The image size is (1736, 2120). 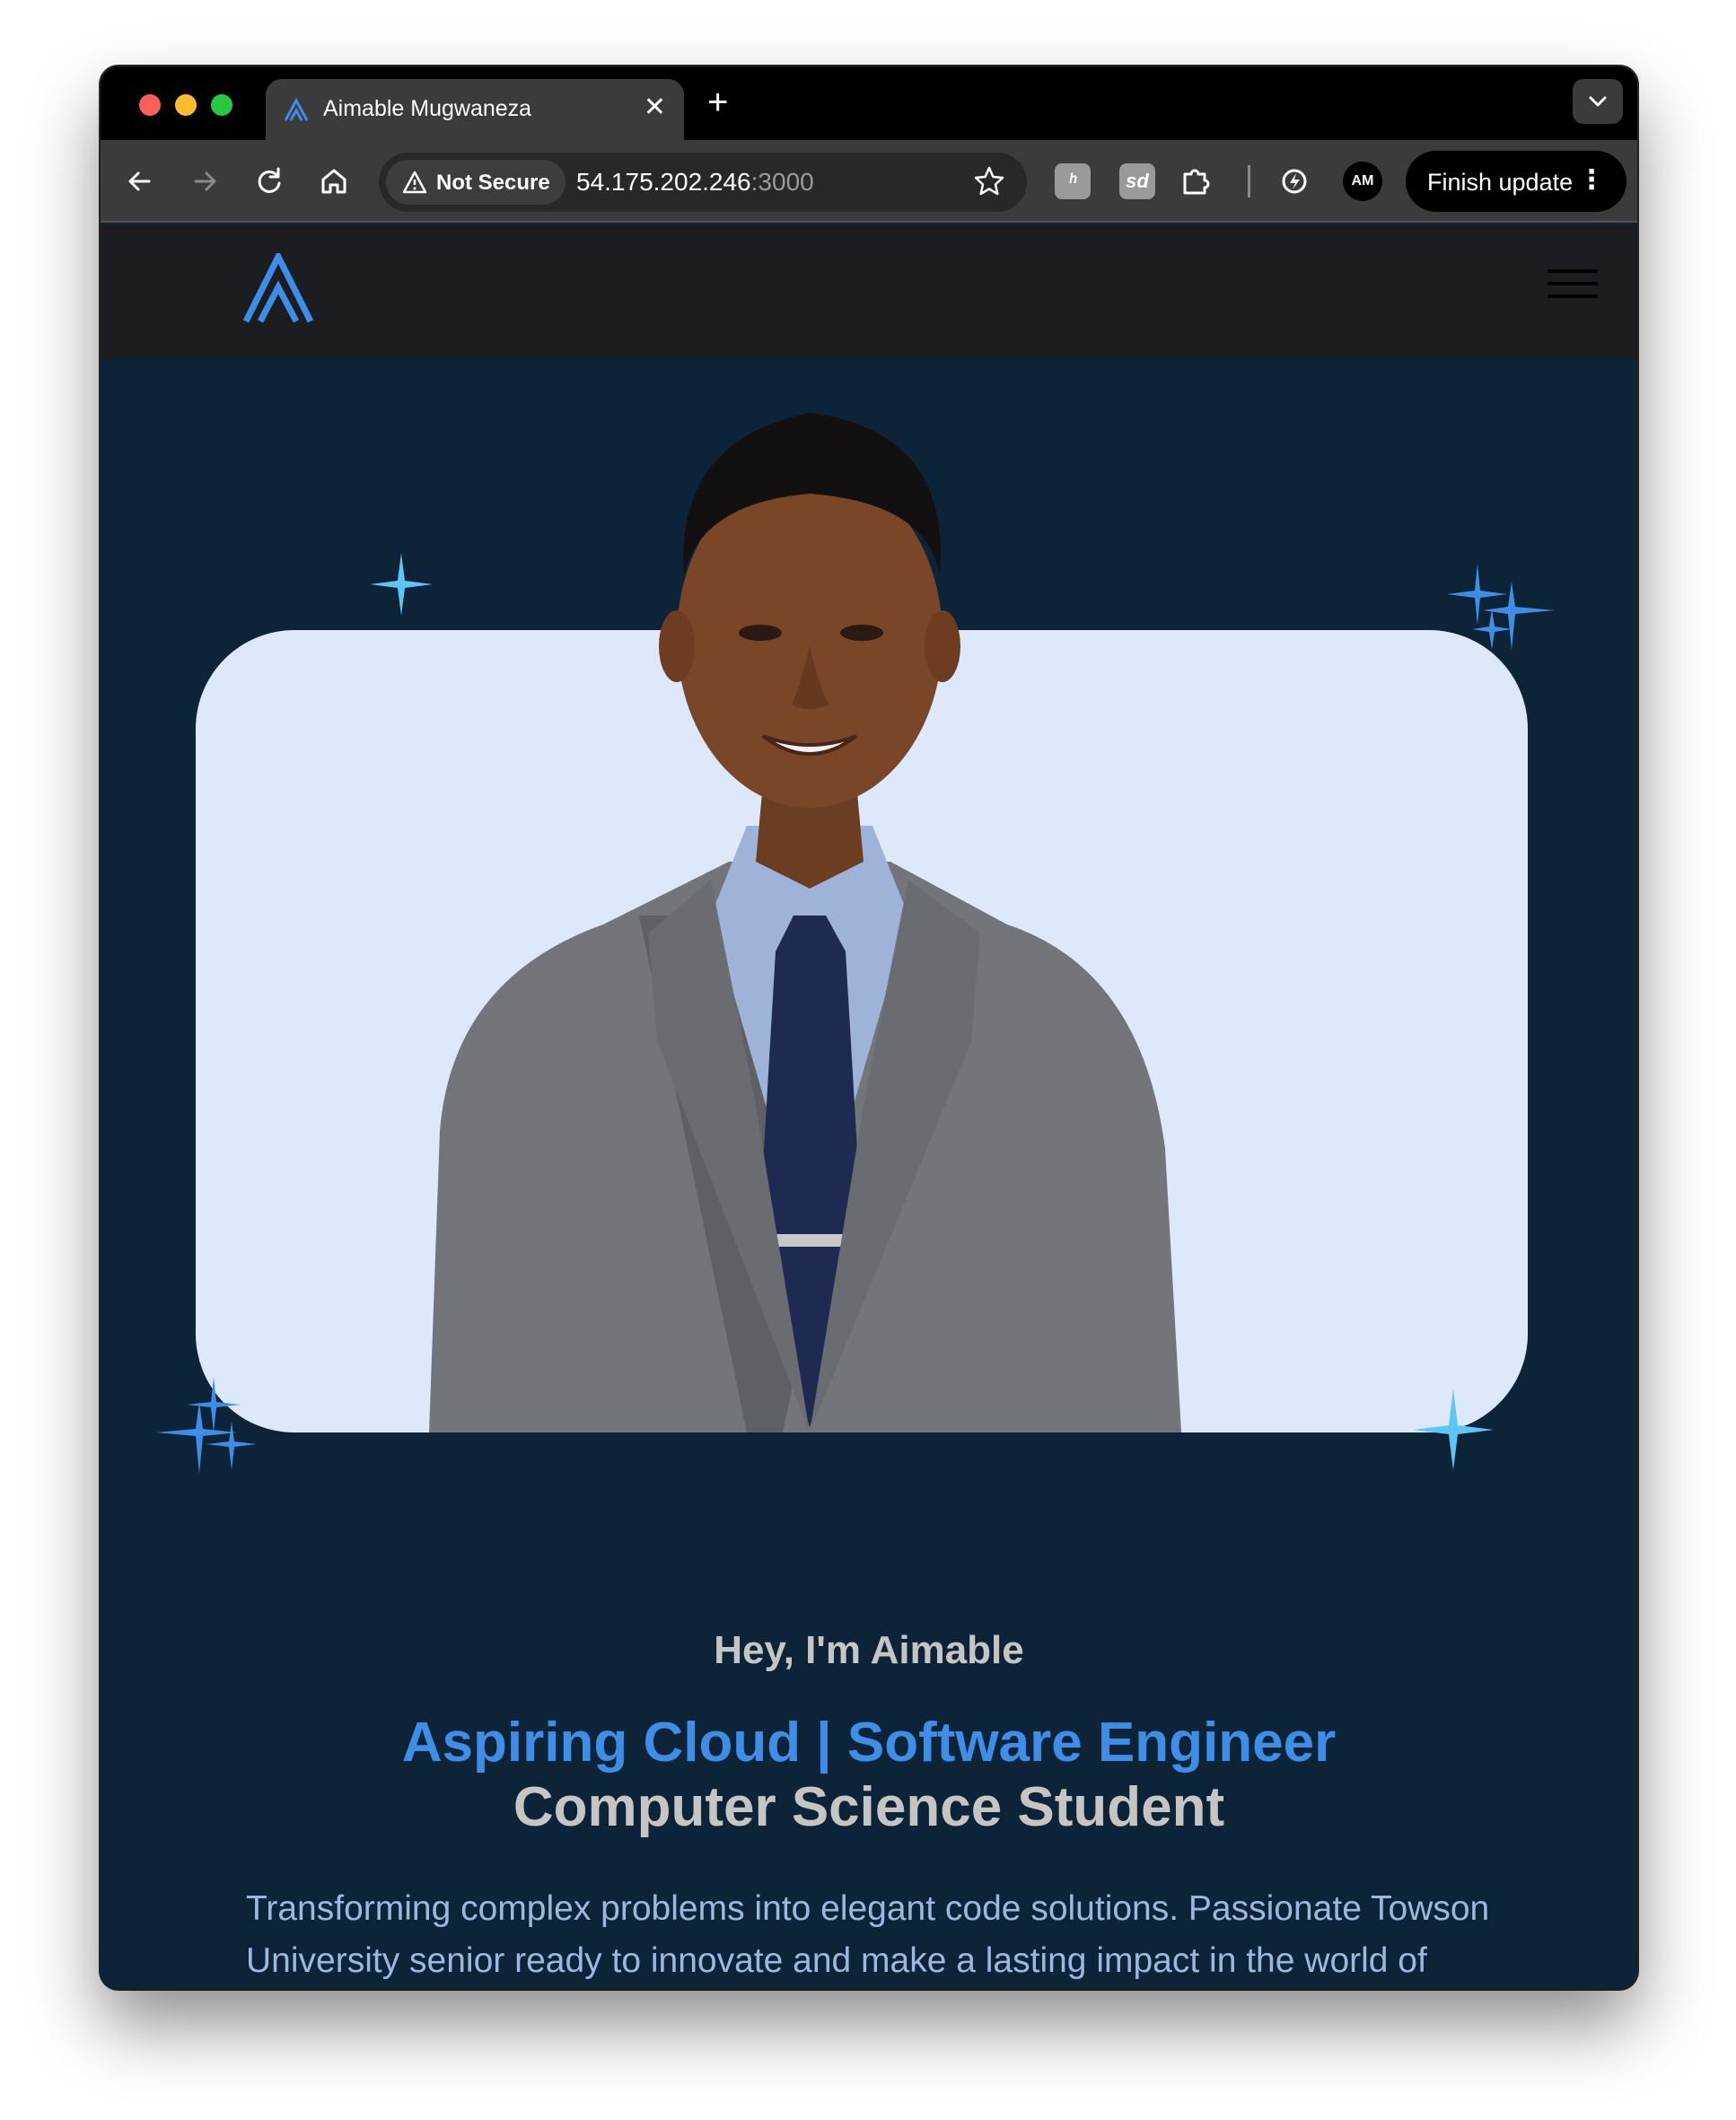 I want to click on close-window-button, so click(x=150, y=105).